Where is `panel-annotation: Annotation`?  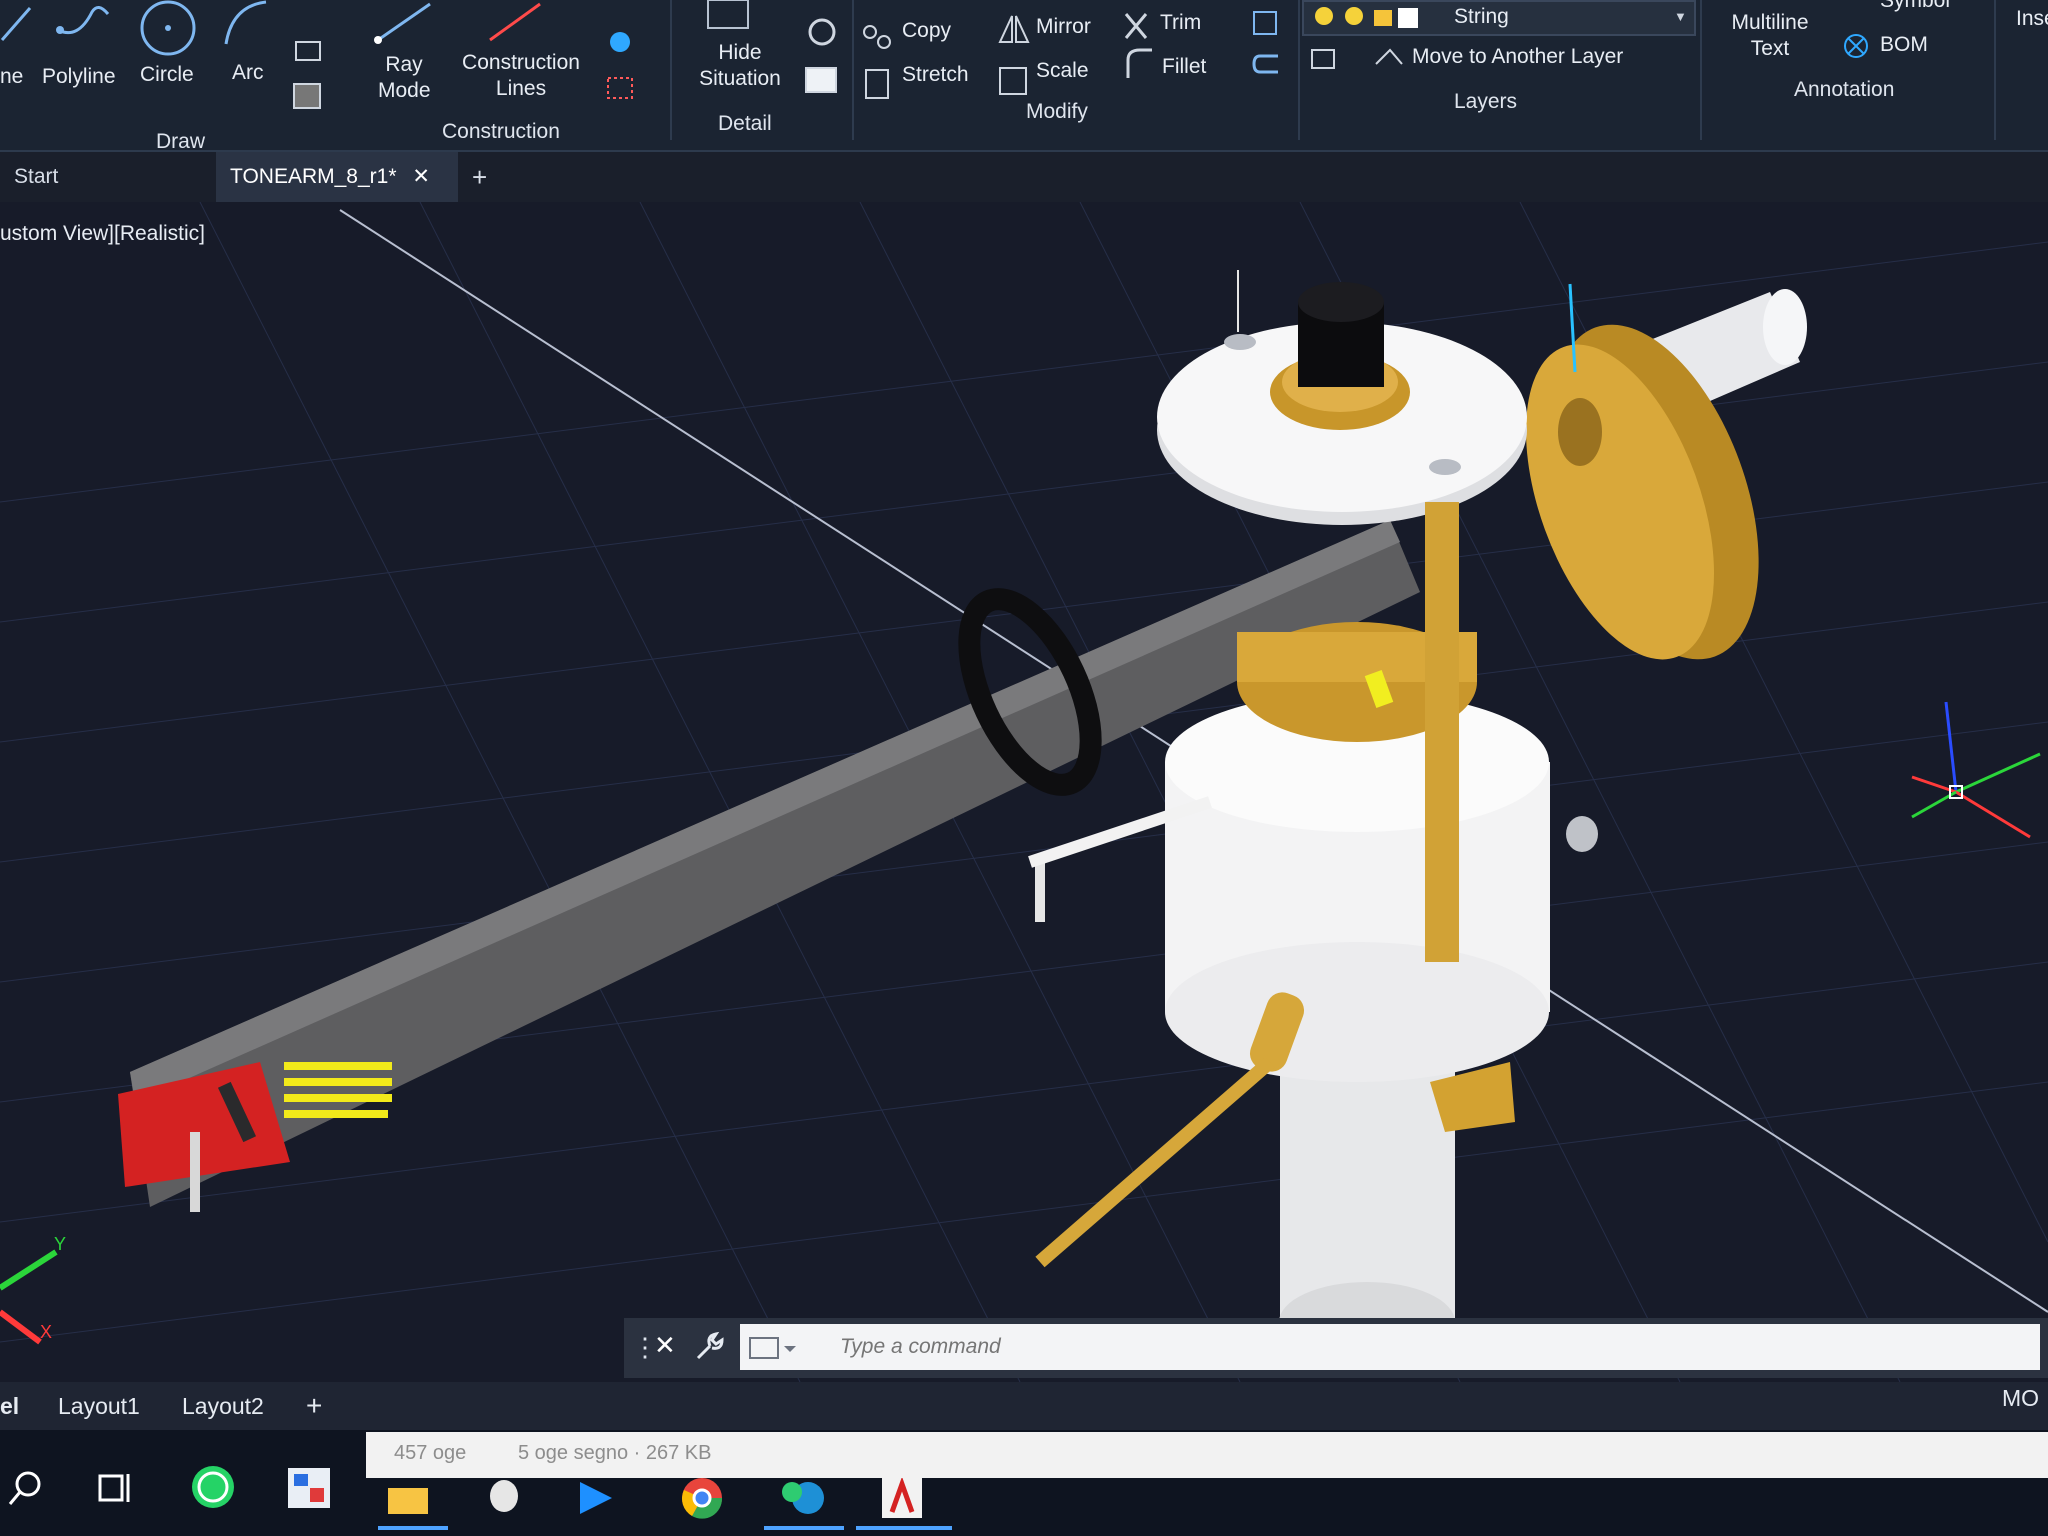
panel-annotation: Annotation is located at coordinates (1844, 90).